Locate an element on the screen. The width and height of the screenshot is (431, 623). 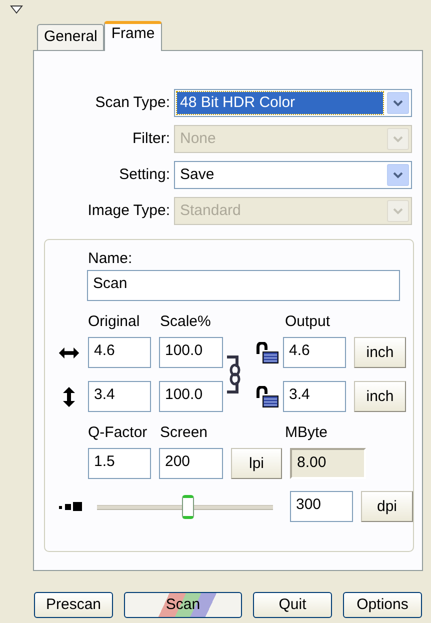
field-label: Name: is located at coordinates (111, 259).